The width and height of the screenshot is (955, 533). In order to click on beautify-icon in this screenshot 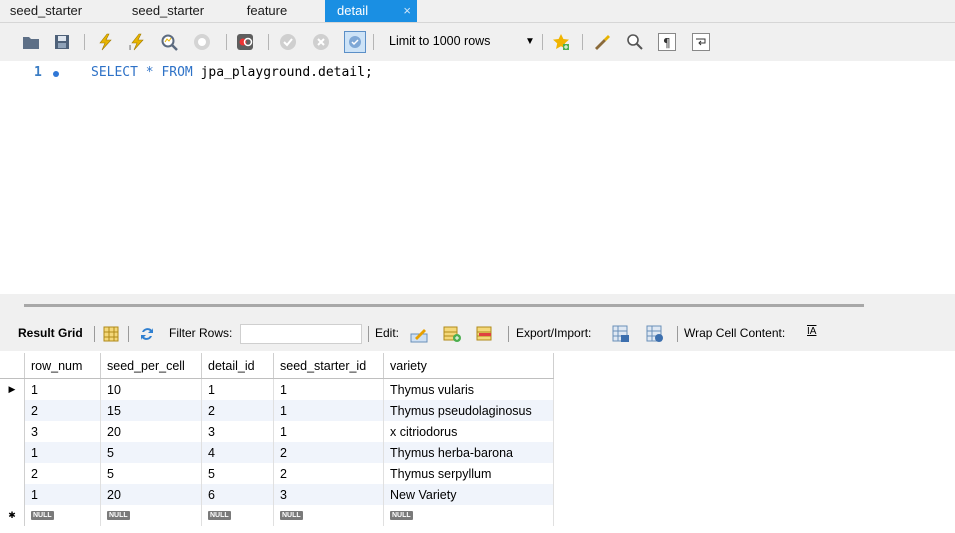, I will do `click(602, 42)`.